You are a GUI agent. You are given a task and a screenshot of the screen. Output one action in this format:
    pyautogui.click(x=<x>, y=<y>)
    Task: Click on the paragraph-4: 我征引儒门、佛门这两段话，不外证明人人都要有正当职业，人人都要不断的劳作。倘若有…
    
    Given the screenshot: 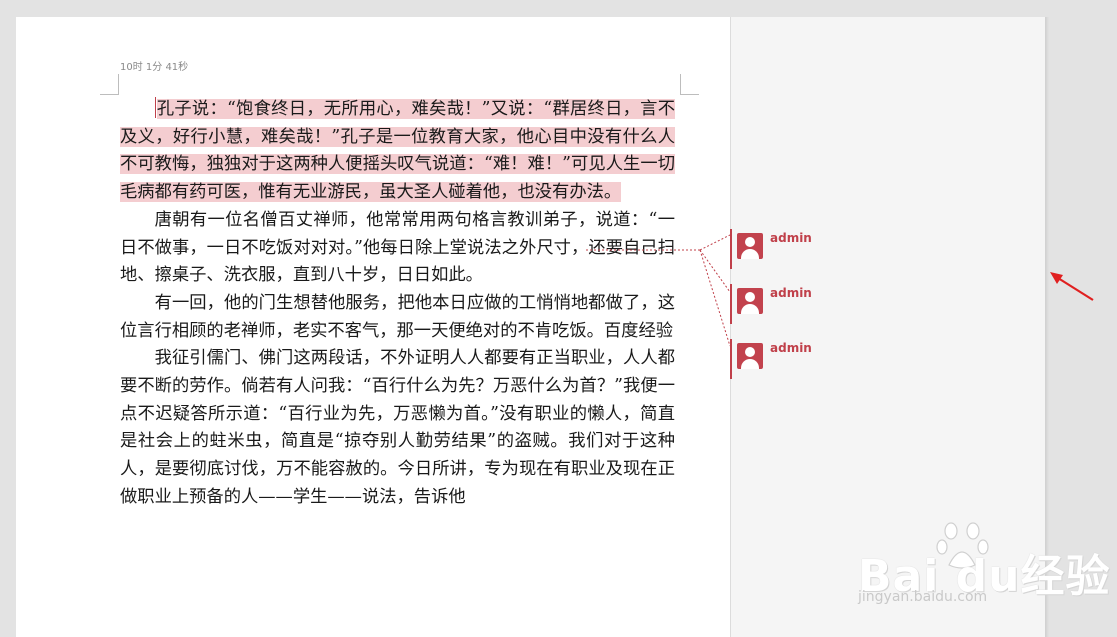 What is the action you would take?
    pyautogui.click(x=397, y=428)
    